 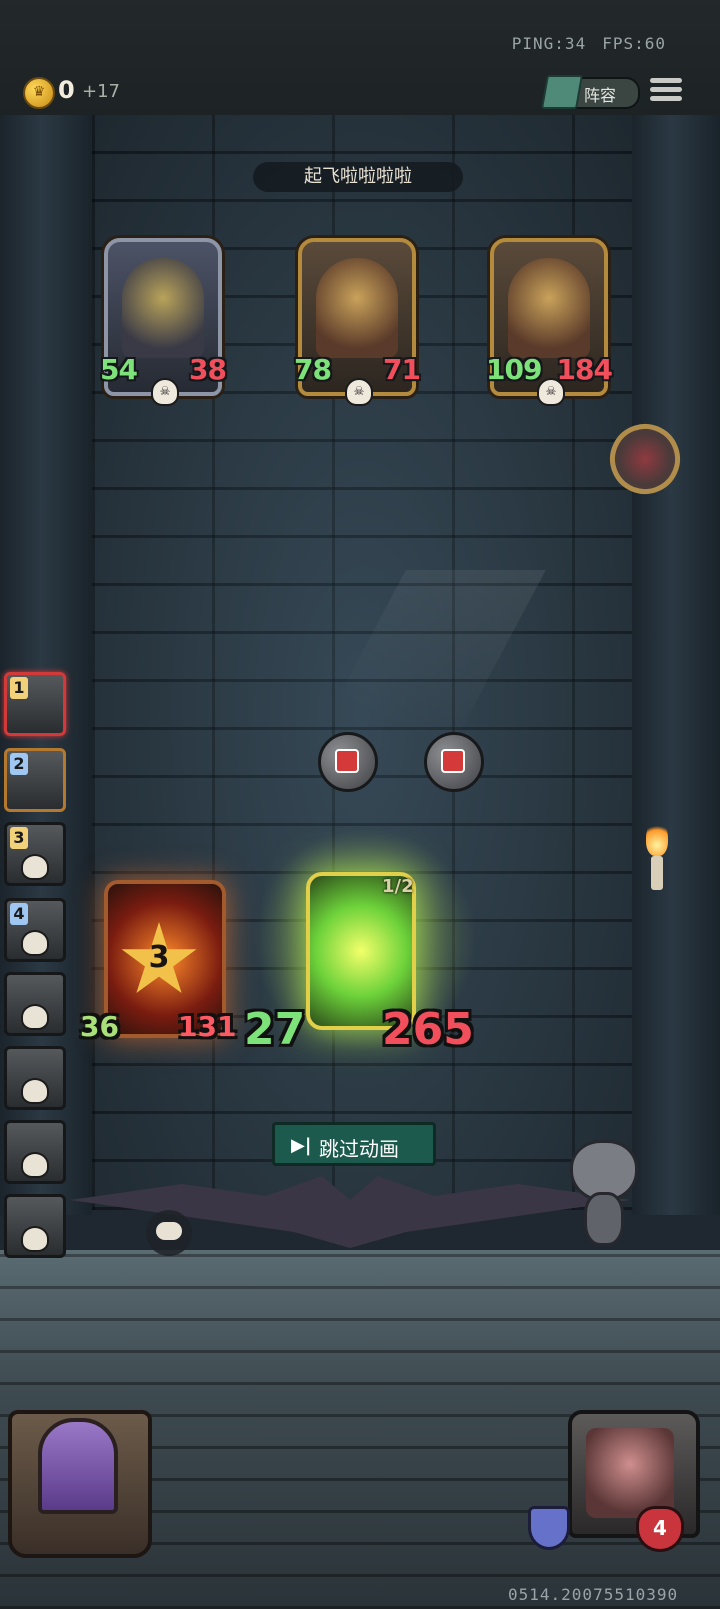 What do you see at coordinates (428, 1029) in the screenshot?
I see `right-card-health: 265` at bounding box center [428, 1029].